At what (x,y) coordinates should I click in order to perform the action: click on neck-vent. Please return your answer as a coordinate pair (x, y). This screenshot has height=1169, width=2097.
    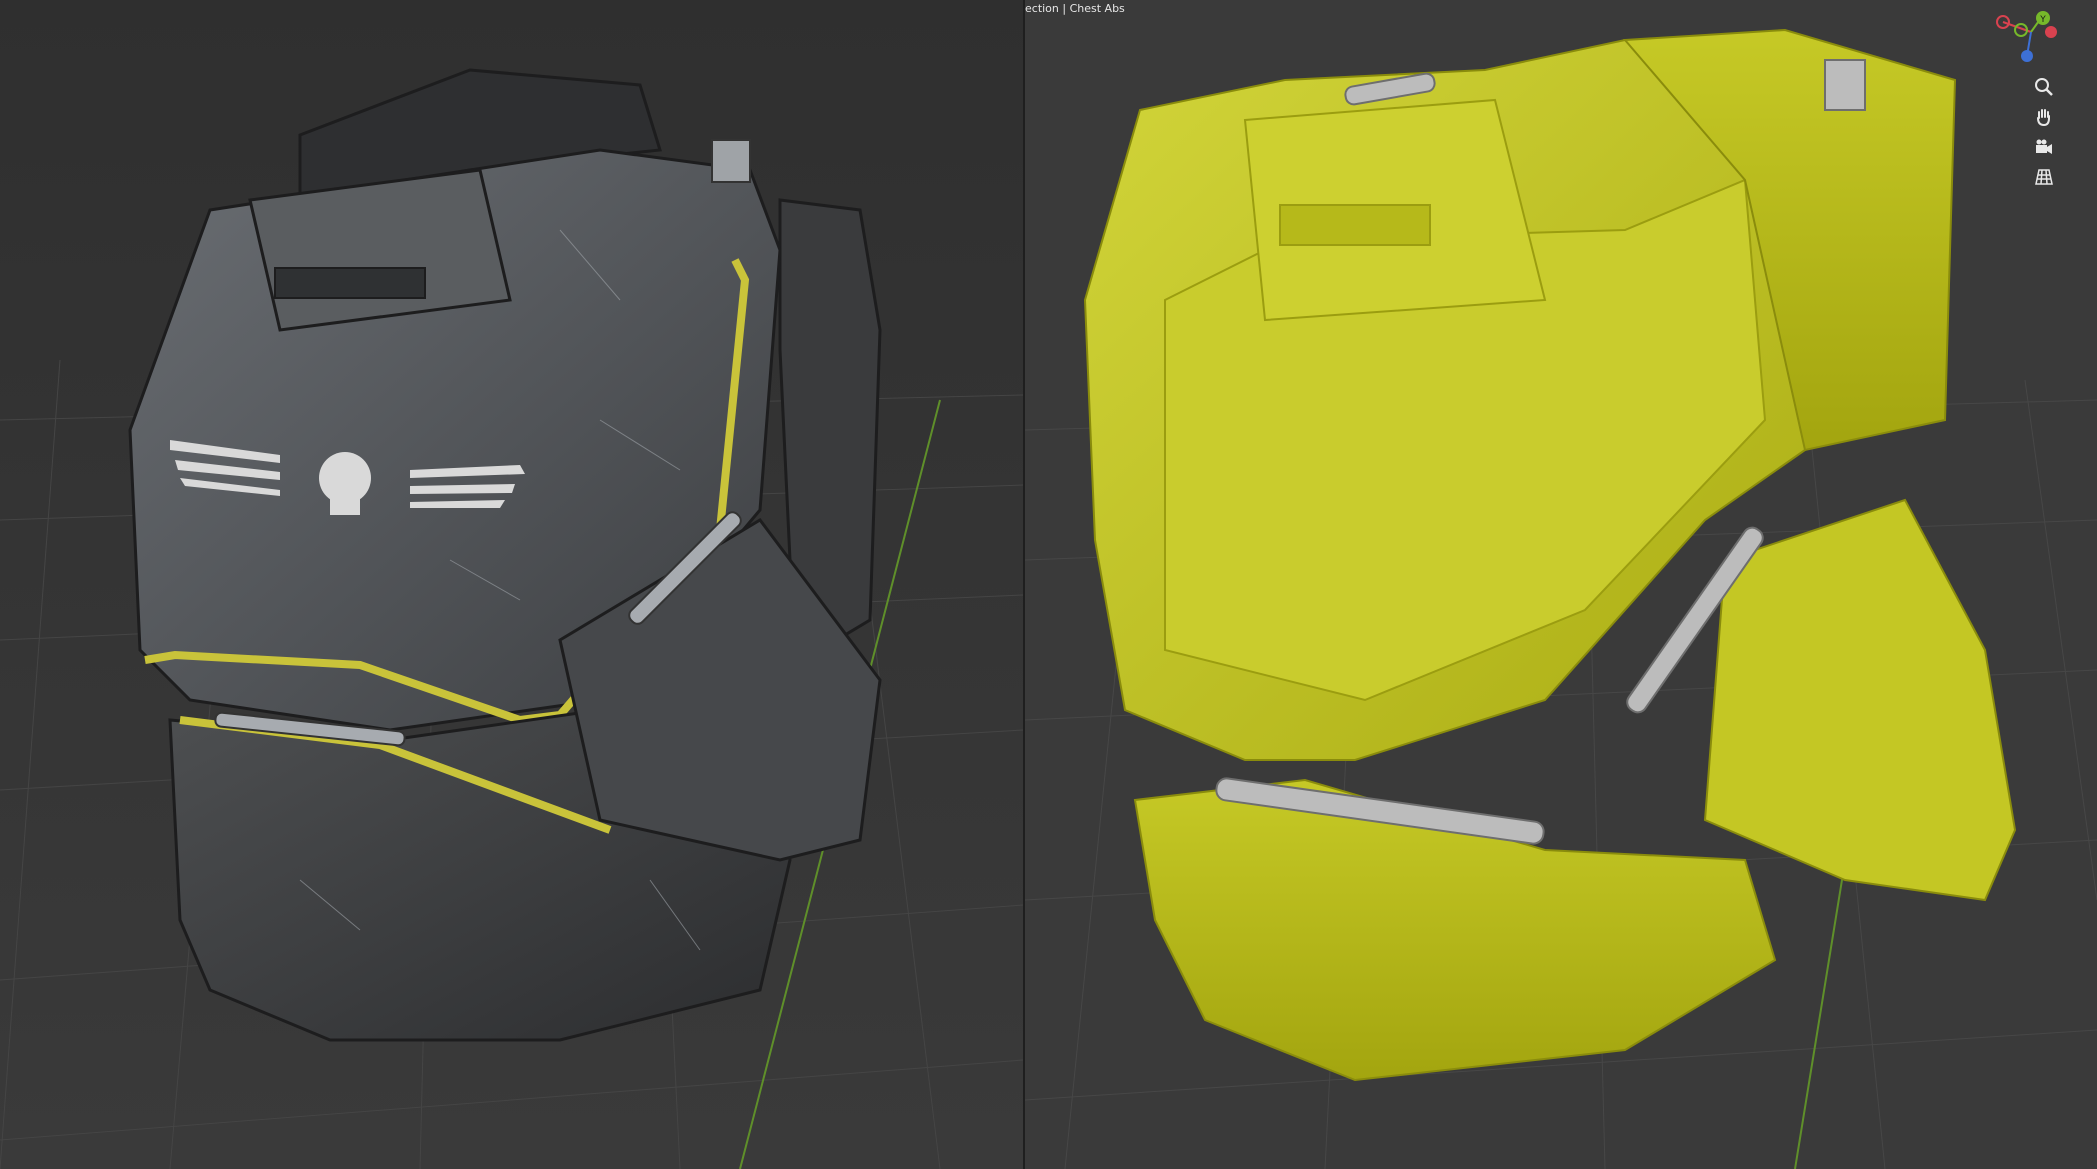
    Looking at the image, I should click on (350, 283).